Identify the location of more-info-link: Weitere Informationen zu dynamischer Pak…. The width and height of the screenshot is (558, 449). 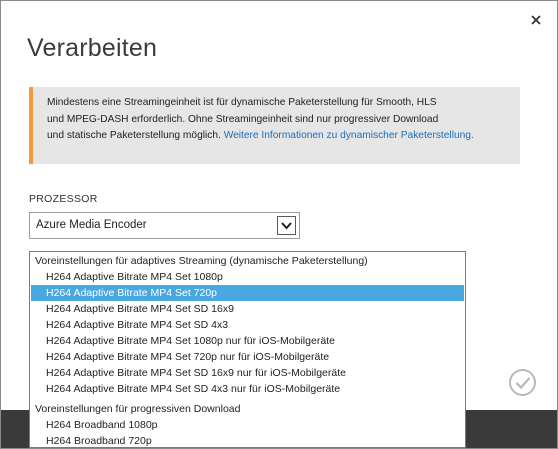
(349, 135).